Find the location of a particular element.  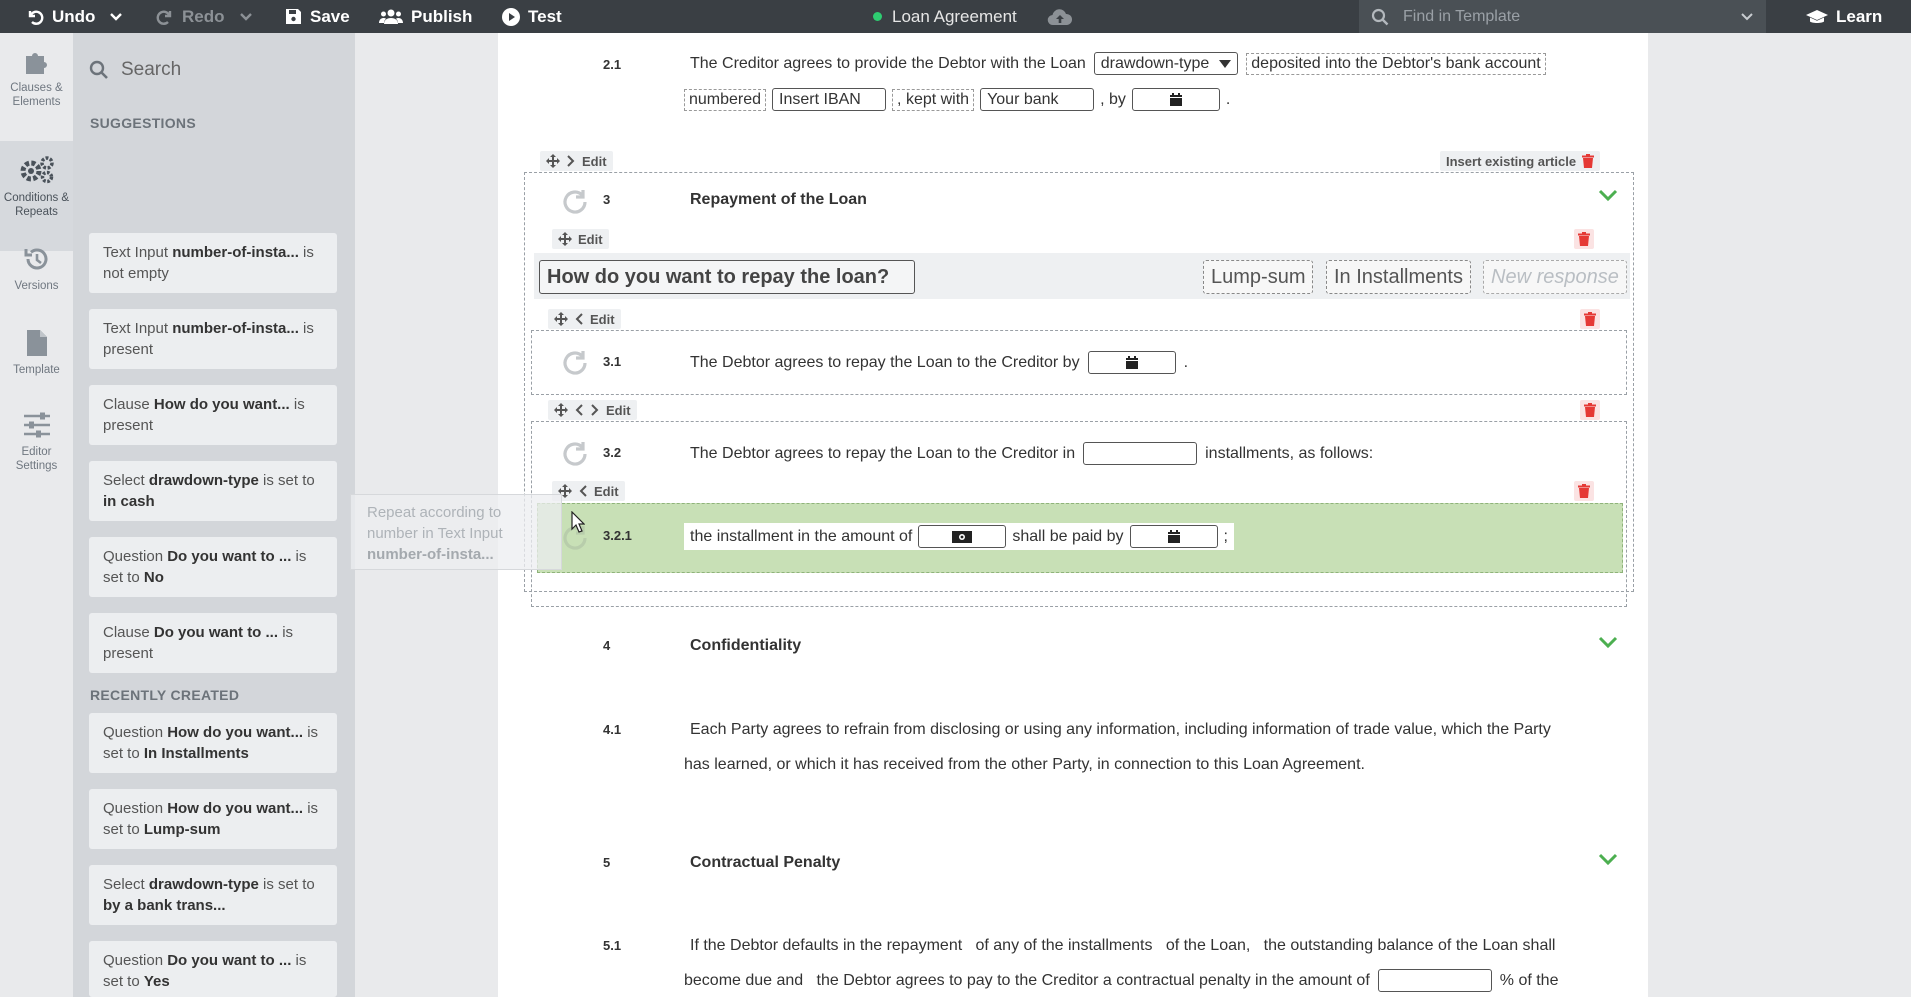

suggestion-card: Question Do you want to ... is set to No is located at coordinates (213, 567).